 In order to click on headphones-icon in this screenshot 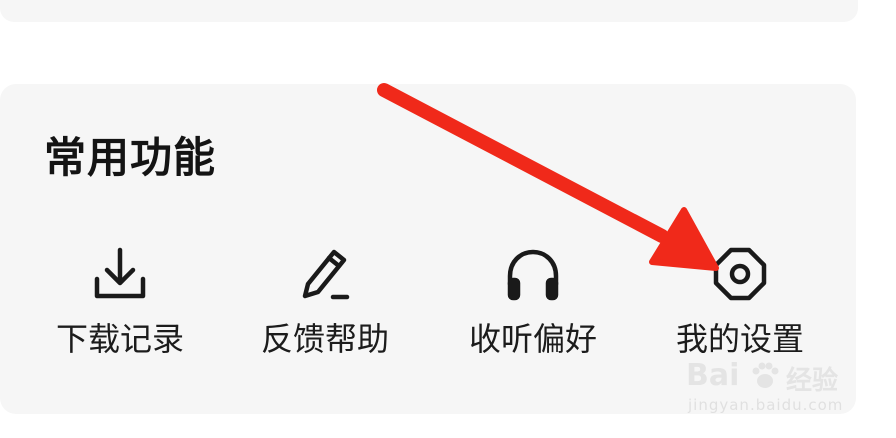, I will do `click(533, 274)`.